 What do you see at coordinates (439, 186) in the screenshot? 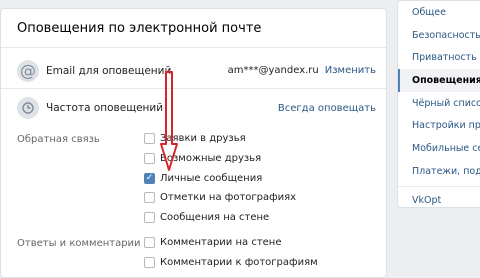
I see `sidebar-divider` at bounding box center [439, 186].